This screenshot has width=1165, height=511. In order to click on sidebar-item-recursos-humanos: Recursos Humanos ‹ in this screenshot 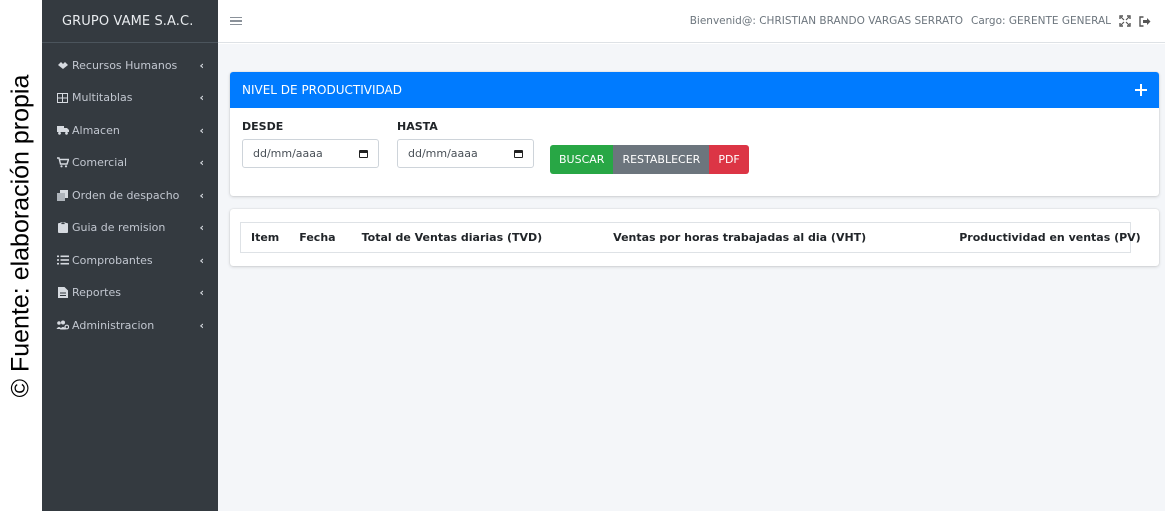, I will do `click(130, 65)`.